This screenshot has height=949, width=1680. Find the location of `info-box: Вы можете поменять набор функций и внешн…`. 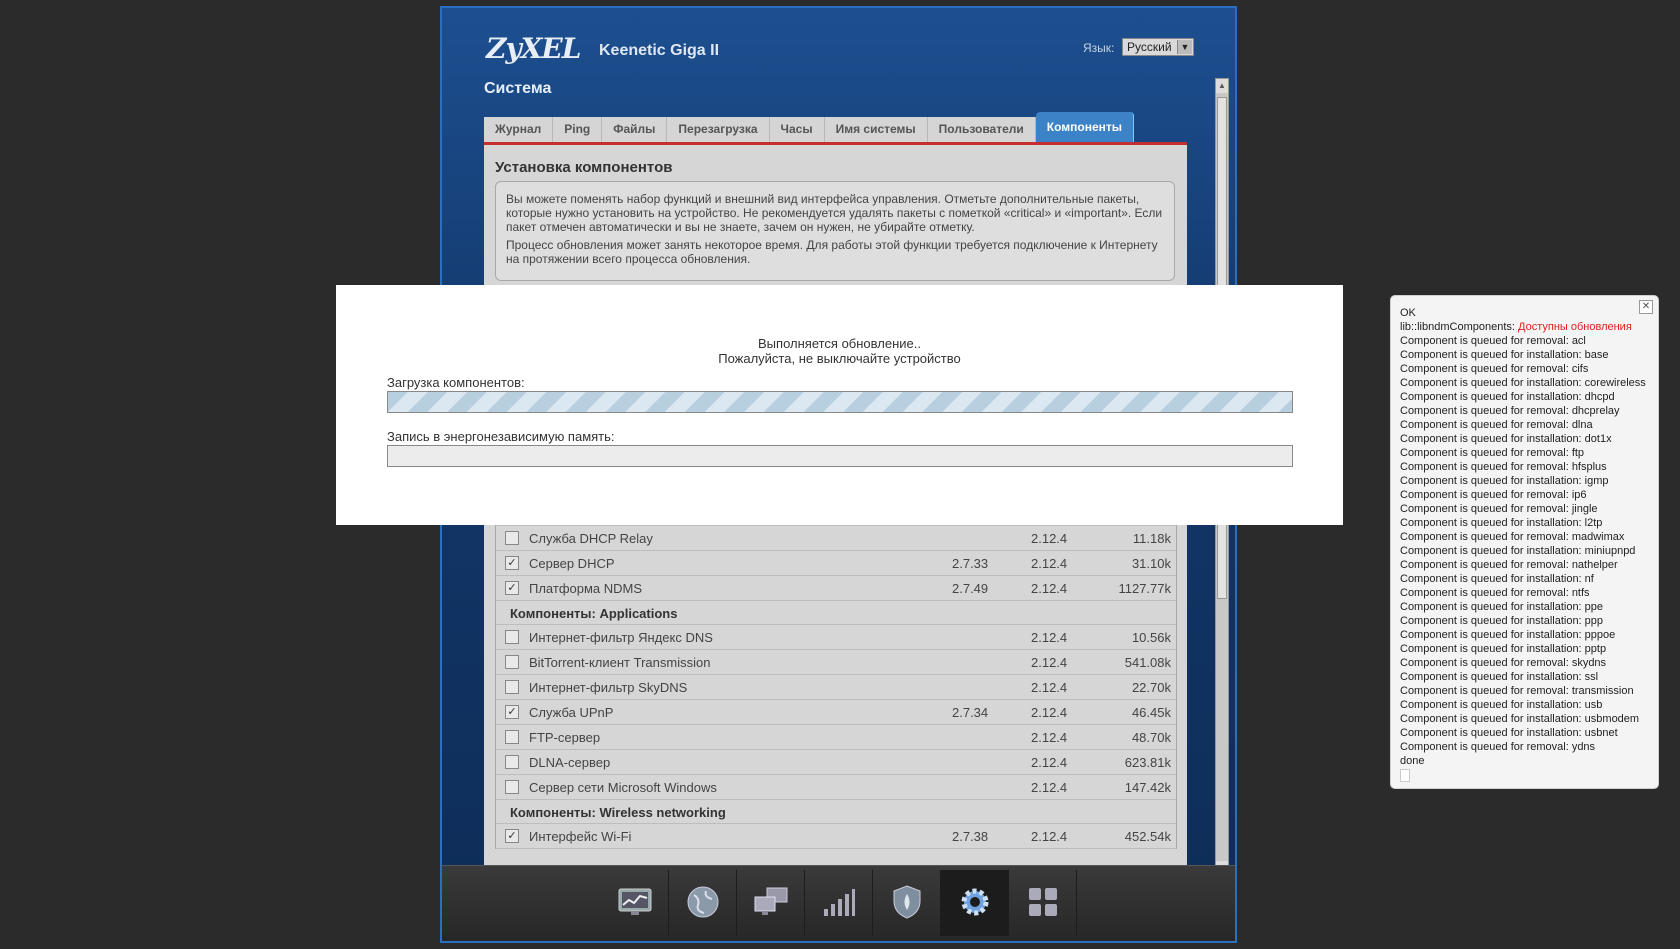

info-box: Вы можете поменять набор функций и внешн… is located at coordinates (835, 231).